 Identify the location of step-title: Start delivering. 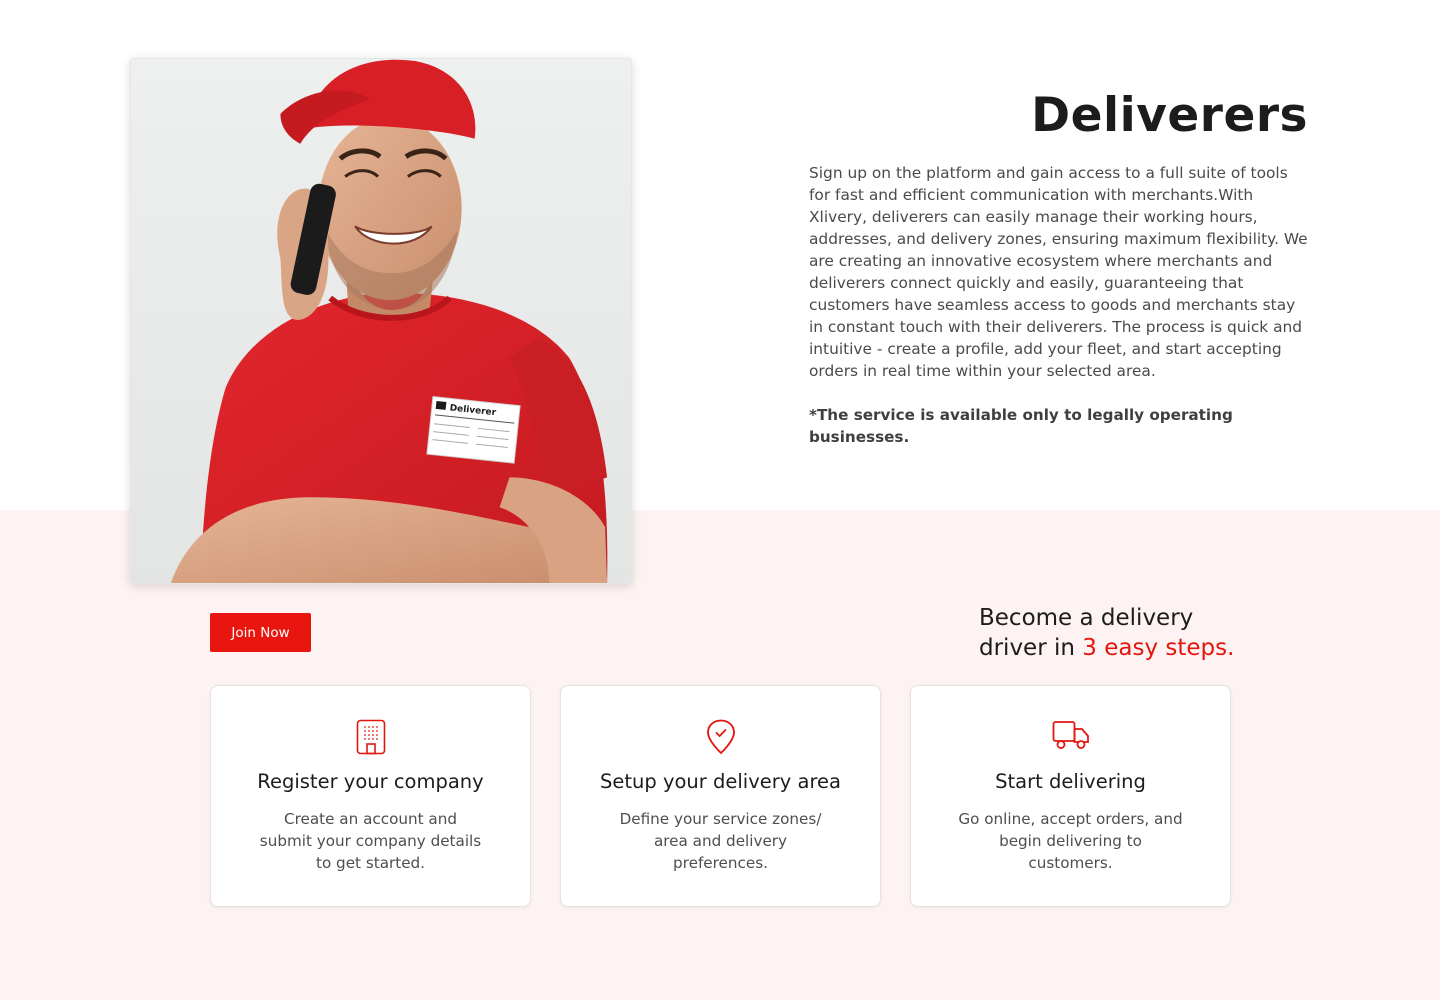
(1070, 781).